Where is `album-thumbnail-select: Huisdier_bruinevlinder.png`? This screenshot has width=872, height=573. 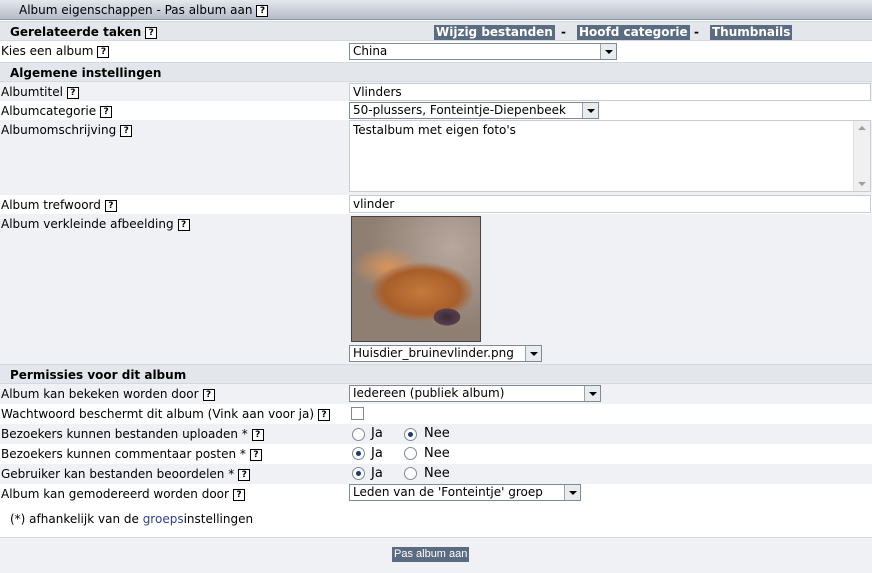 album-thumbnail-select: Huisdier_bruinevlinder.png is located at coordinates (445, 353).